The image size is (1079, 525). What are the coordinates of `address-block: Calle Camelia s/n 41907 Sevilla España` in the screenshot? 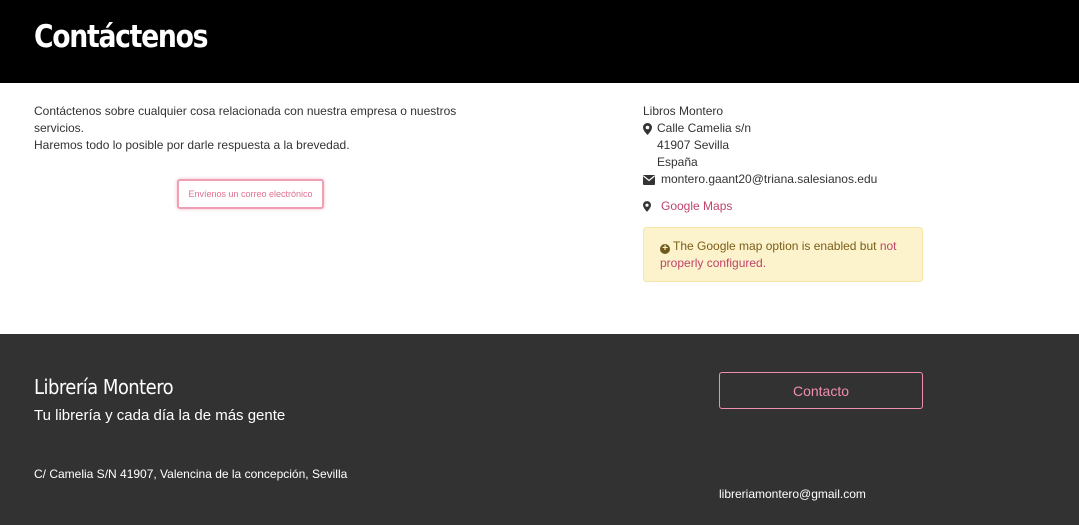 It's located at (788, 145).